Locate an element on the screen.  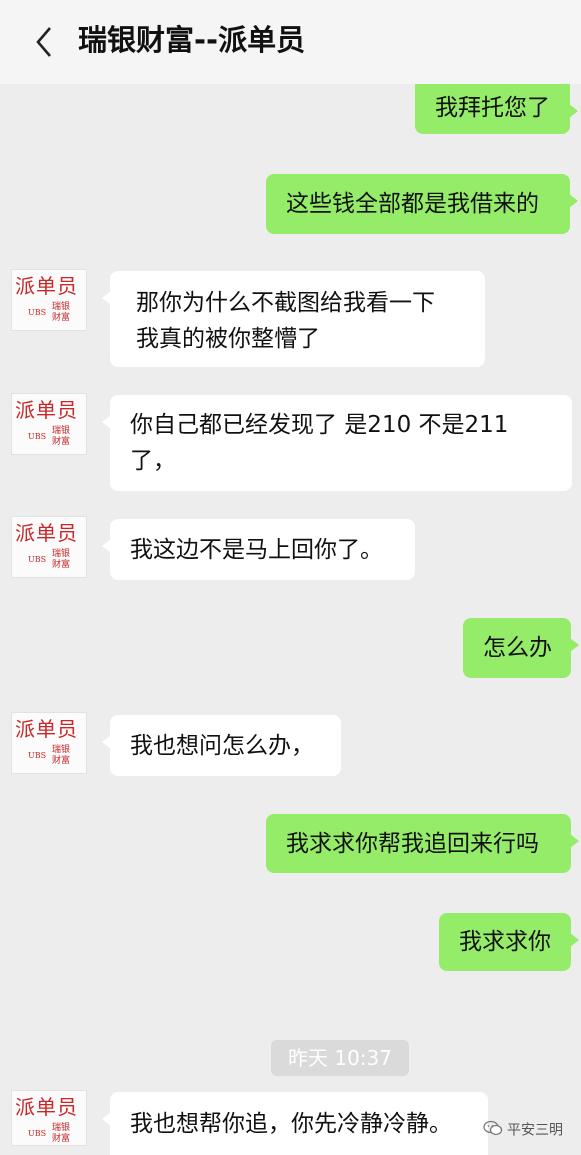
message-line: 那你为什么不截图给我看一下 is located at coordinates (285, 303).